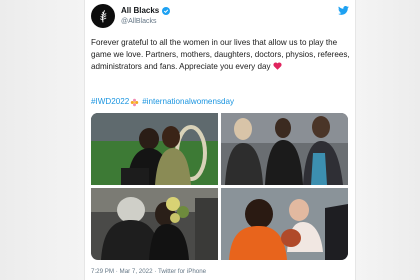  What do you see at coordinates (188, 101) in the screenshot?
I see `hashtag-internationalwomensday: #internationalwomensday` at bounding box center [188, 101].